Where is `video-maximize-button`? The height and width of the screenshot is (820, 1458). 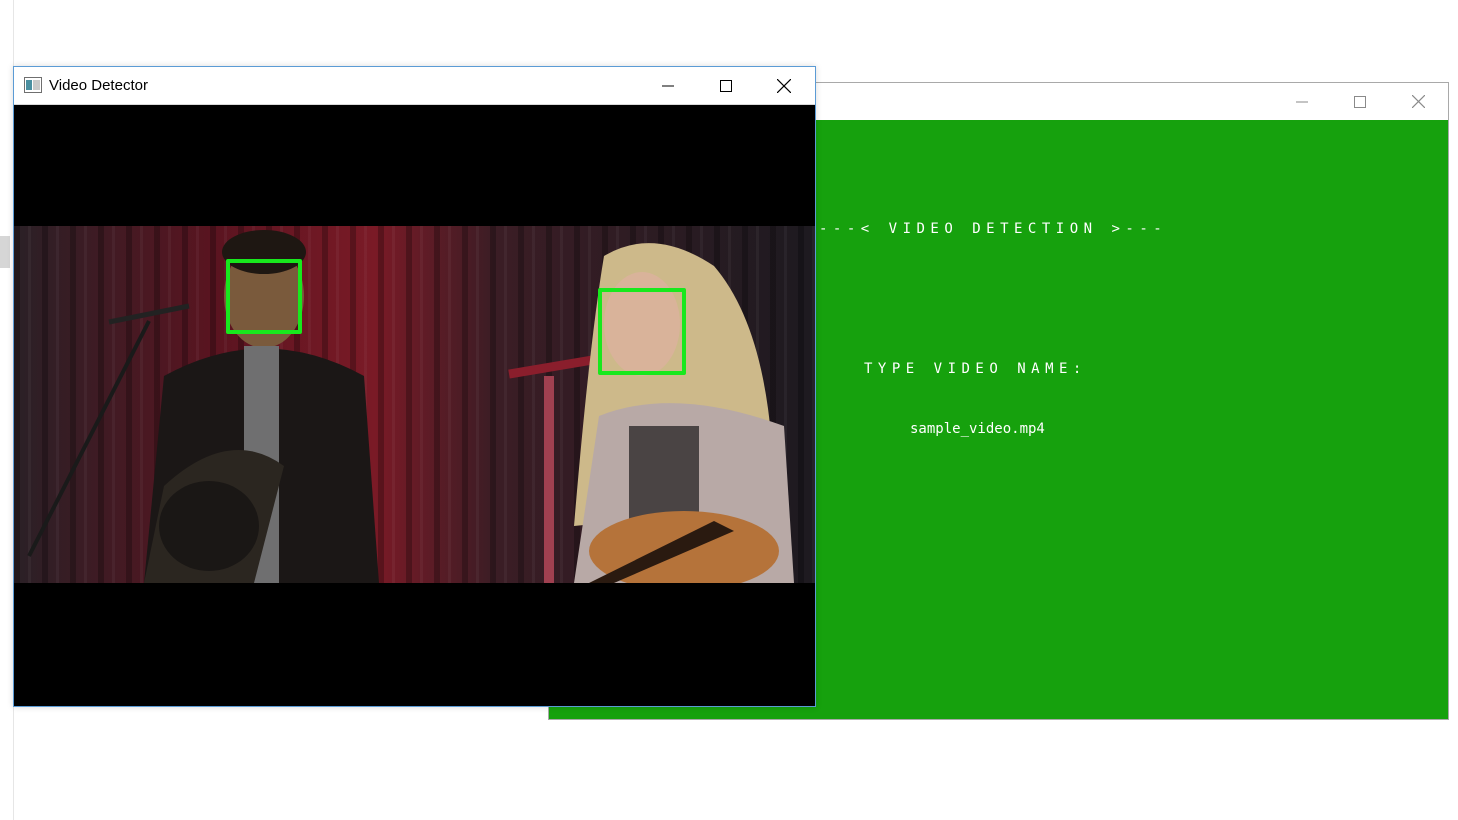 video-maximize-button is located at coordinates (726, 85).